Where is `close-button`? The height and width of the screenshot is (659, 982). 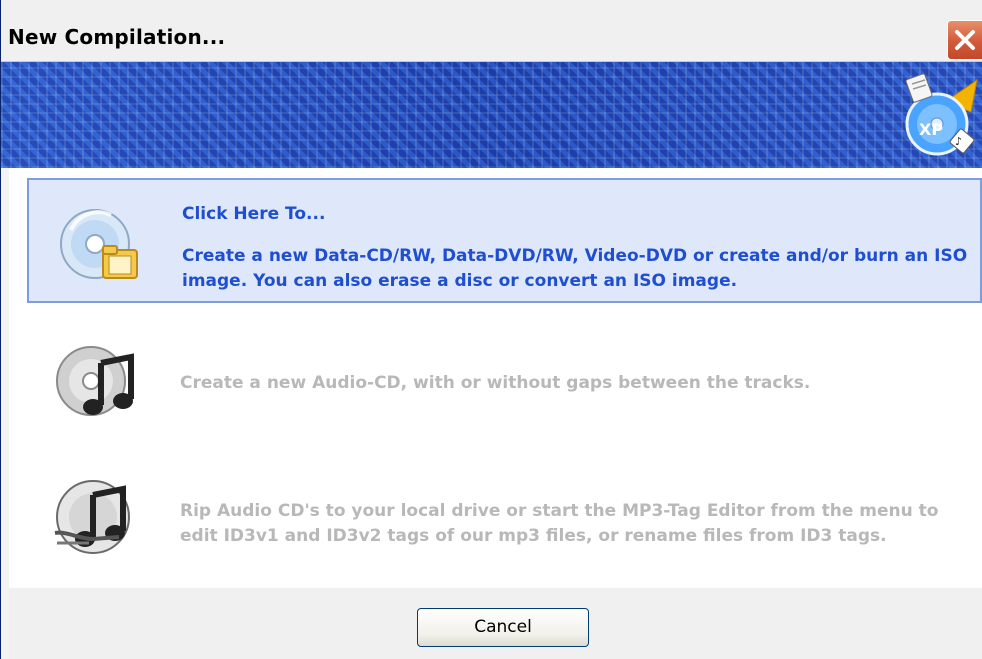
close-button is located at coordinates (964, 40).